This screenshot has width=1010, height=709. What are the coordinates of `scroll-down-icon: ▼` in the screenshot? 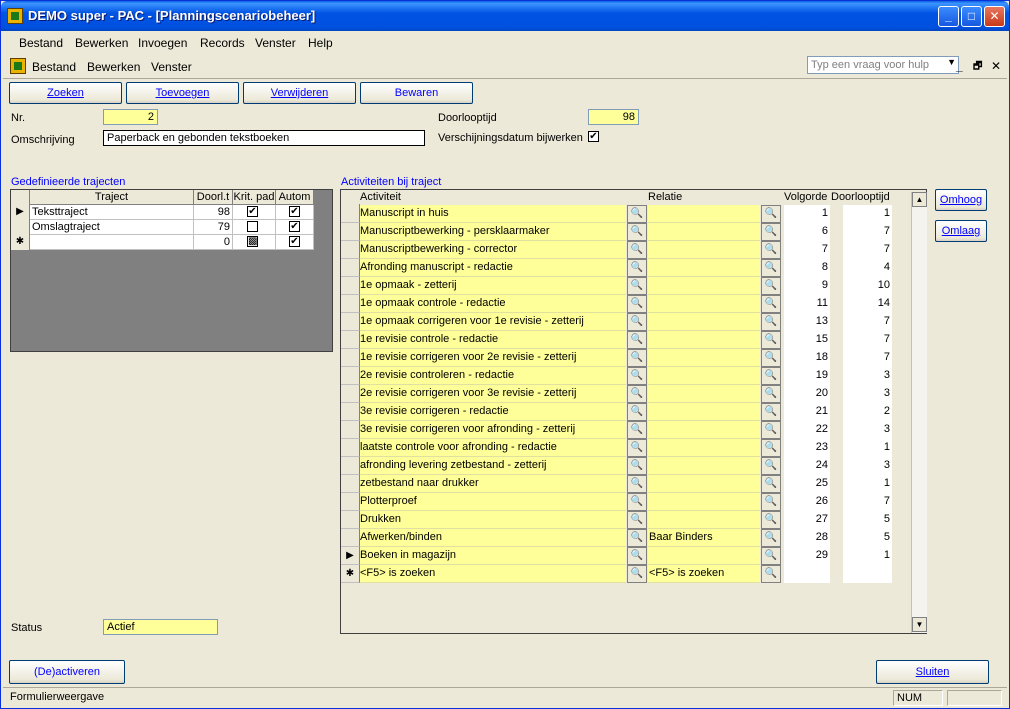 It's located at (919, 624).